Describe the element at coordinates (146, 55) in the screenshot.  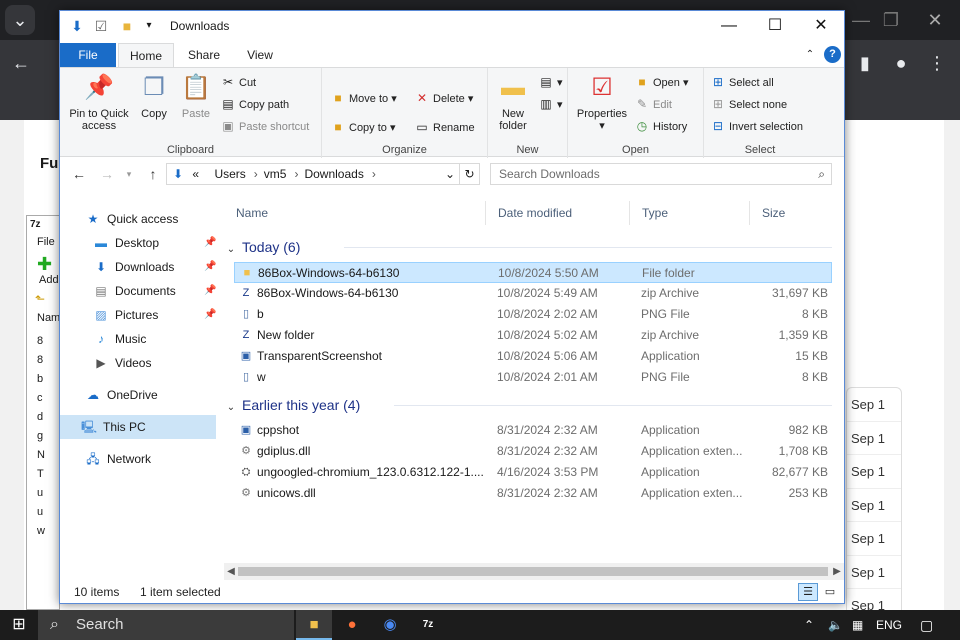
I see `tab-home: Home` at that location.